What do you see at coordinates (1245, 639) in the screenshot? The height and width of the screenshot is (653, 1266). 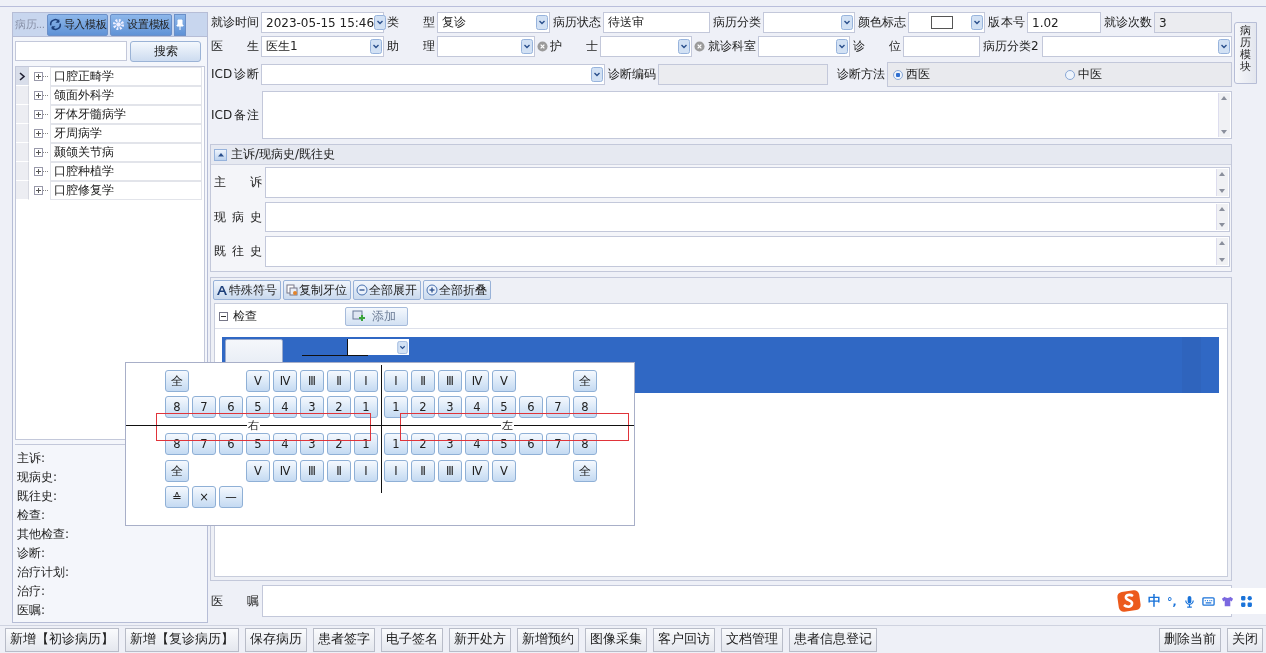 I see `toolbar-button: 关闭` at bounding box center [1245, 639].